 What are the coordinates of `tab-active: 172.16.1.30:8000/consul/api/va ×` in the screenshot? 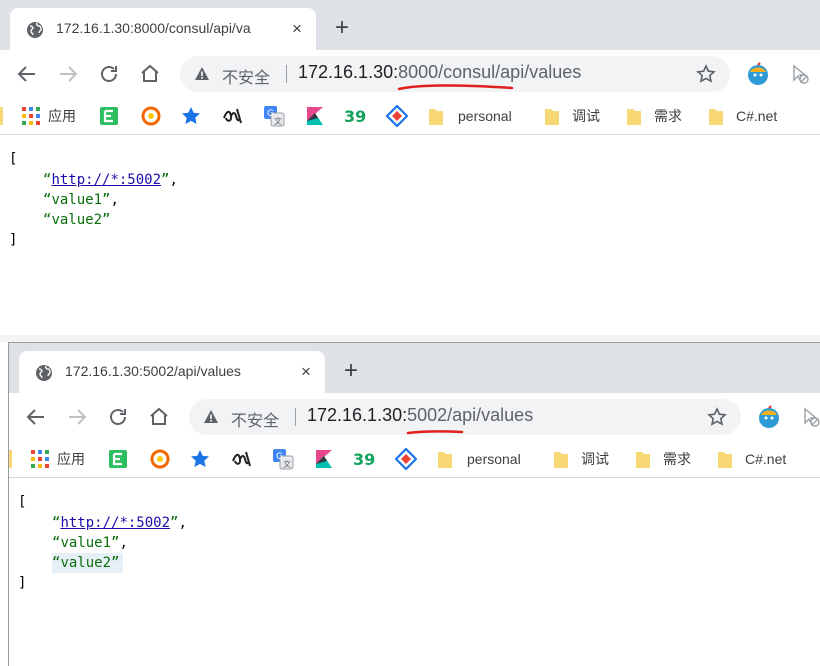 It's located at (163, 29).